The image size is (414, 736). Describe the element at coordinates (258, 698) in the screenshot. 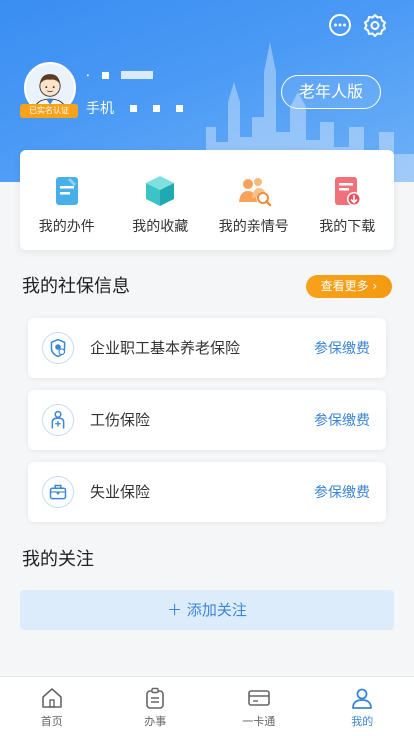

I see `card-icon` at that location.